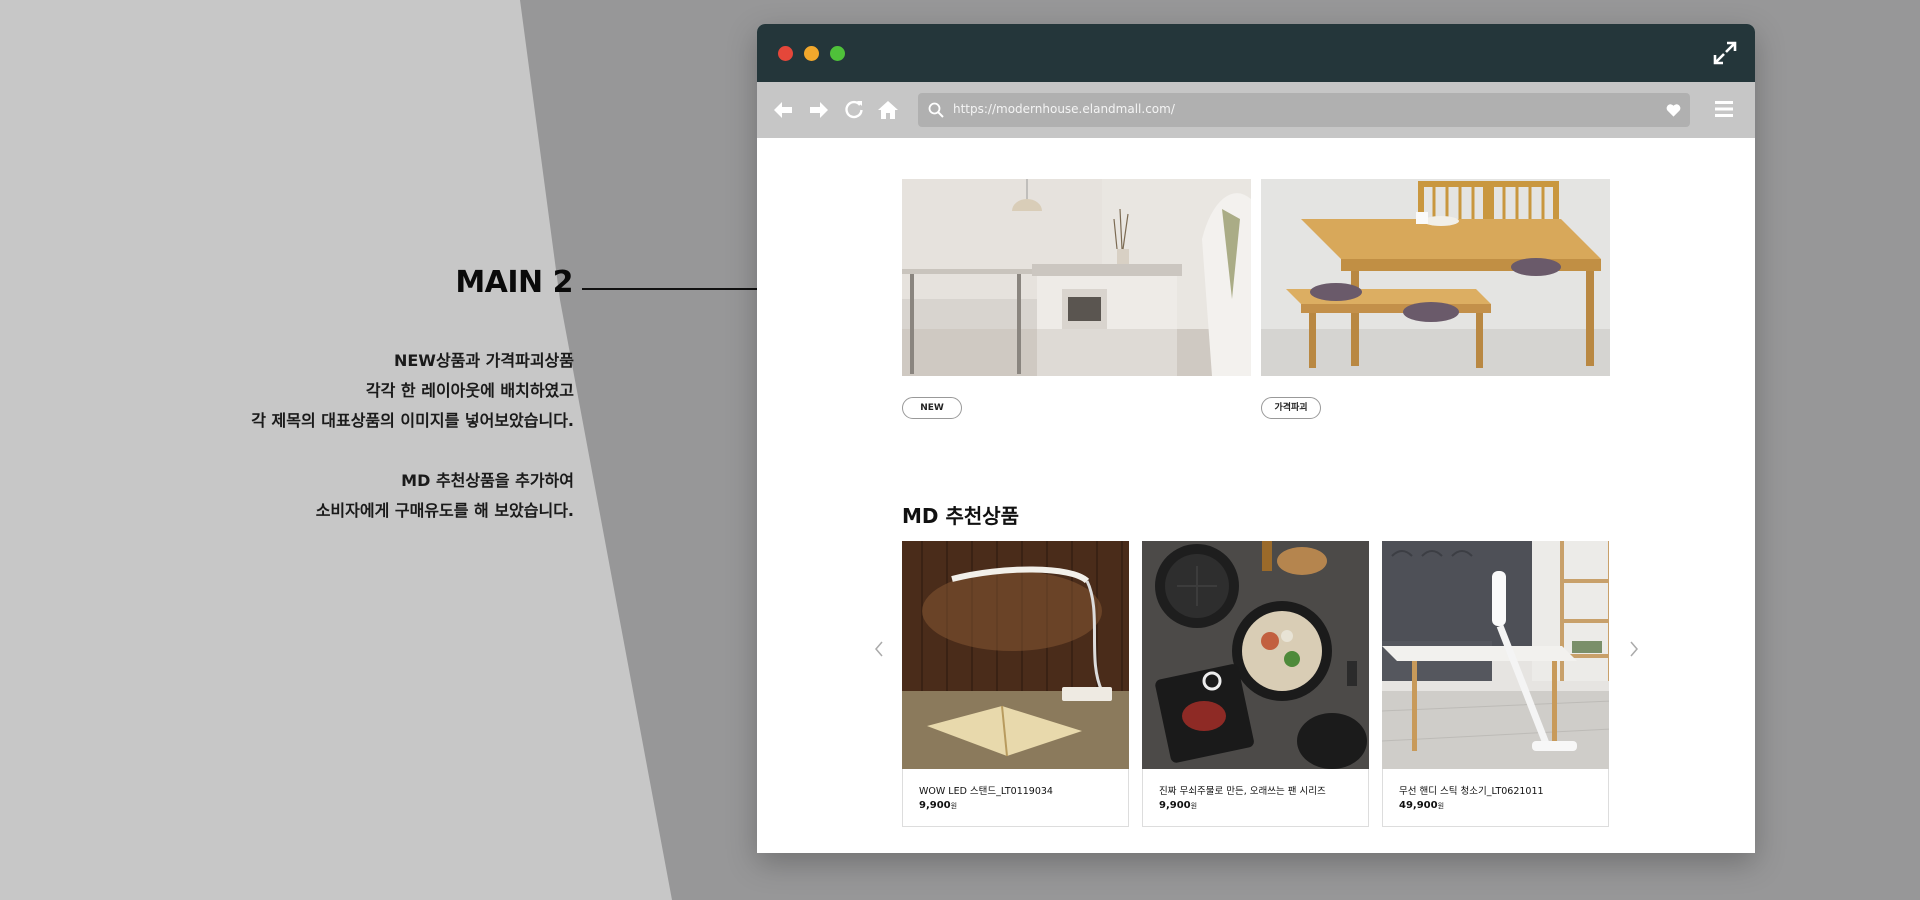 This screenshot has width=1920, height=900. Describe the element at coordinates (1471, 790) in the screenshot. I see `product-name: 무선 핸디 스틱 청소기_LT0621011` at that location.